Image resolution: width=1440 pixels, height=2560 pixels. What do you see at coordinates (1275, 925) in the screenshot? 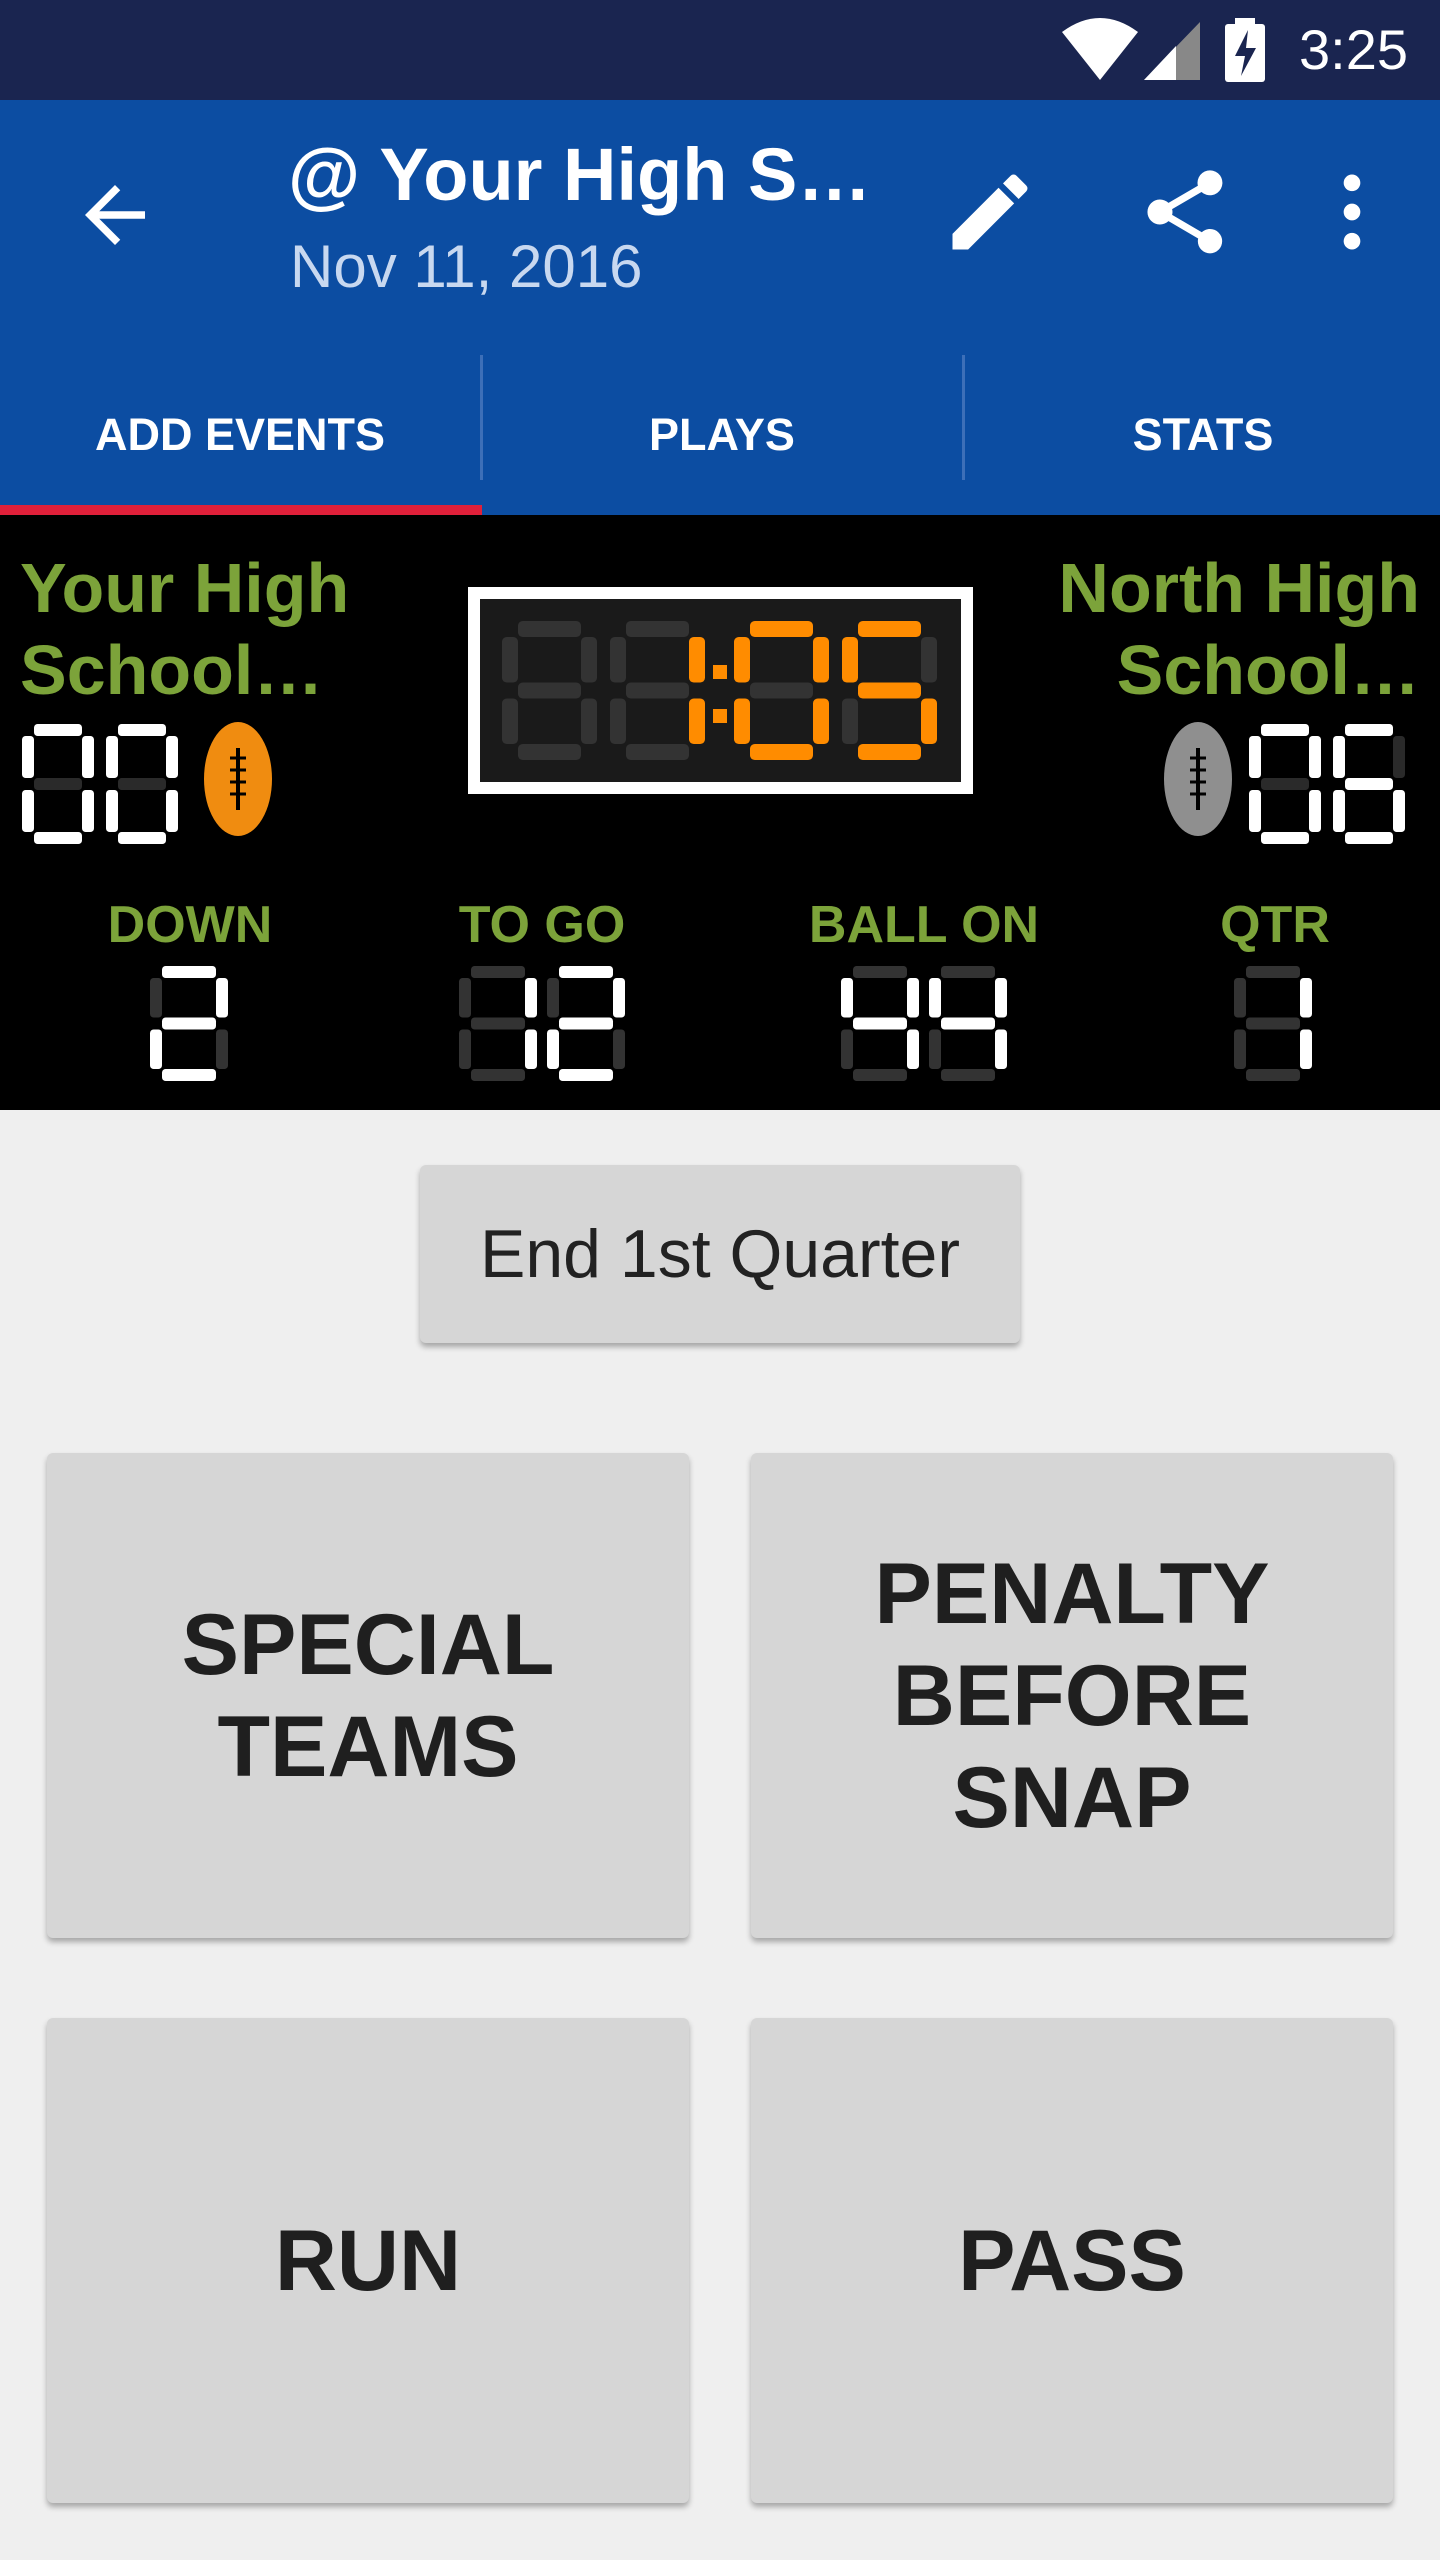
I see `quarter-label: QTR` at bounding box center [1275, 925].